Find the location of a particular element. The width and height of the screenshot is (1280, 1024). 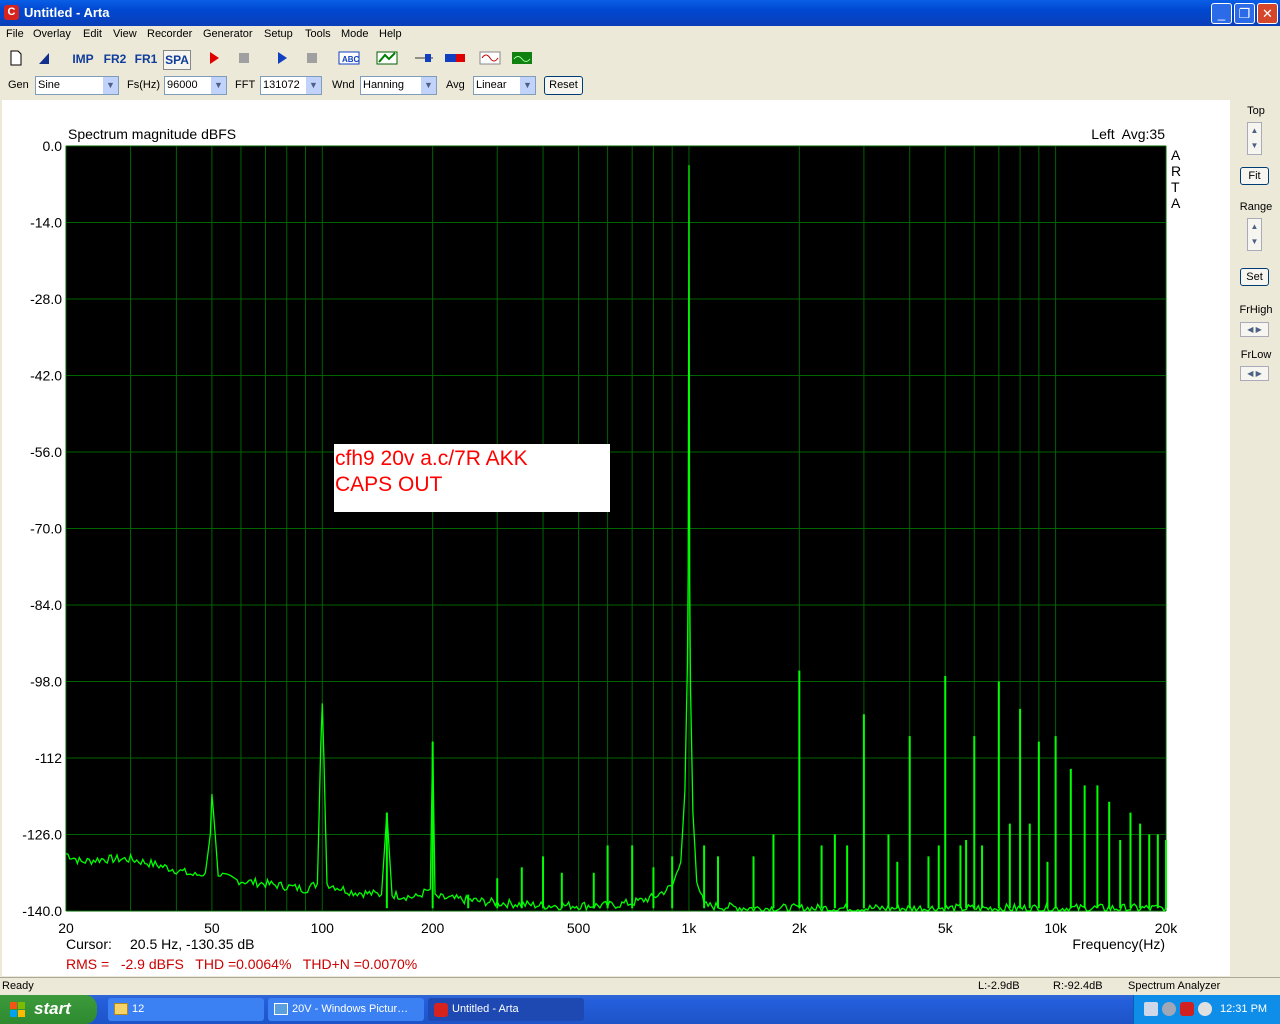

range-label: Range is located at coordinates (1256, 207).